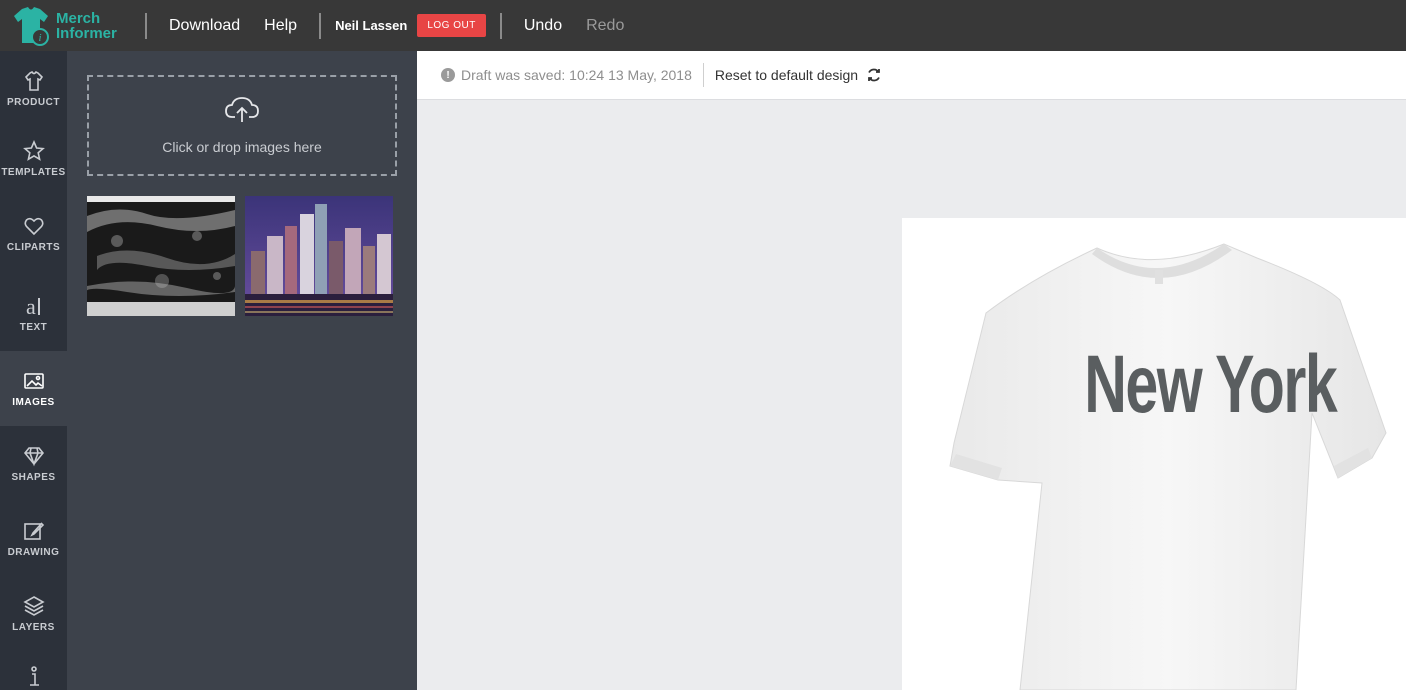  What do you see at coordinates (33, 477) in the screenshot?
I see `sidebar-item-label: SHAPES` at bounding box center [33, 477].